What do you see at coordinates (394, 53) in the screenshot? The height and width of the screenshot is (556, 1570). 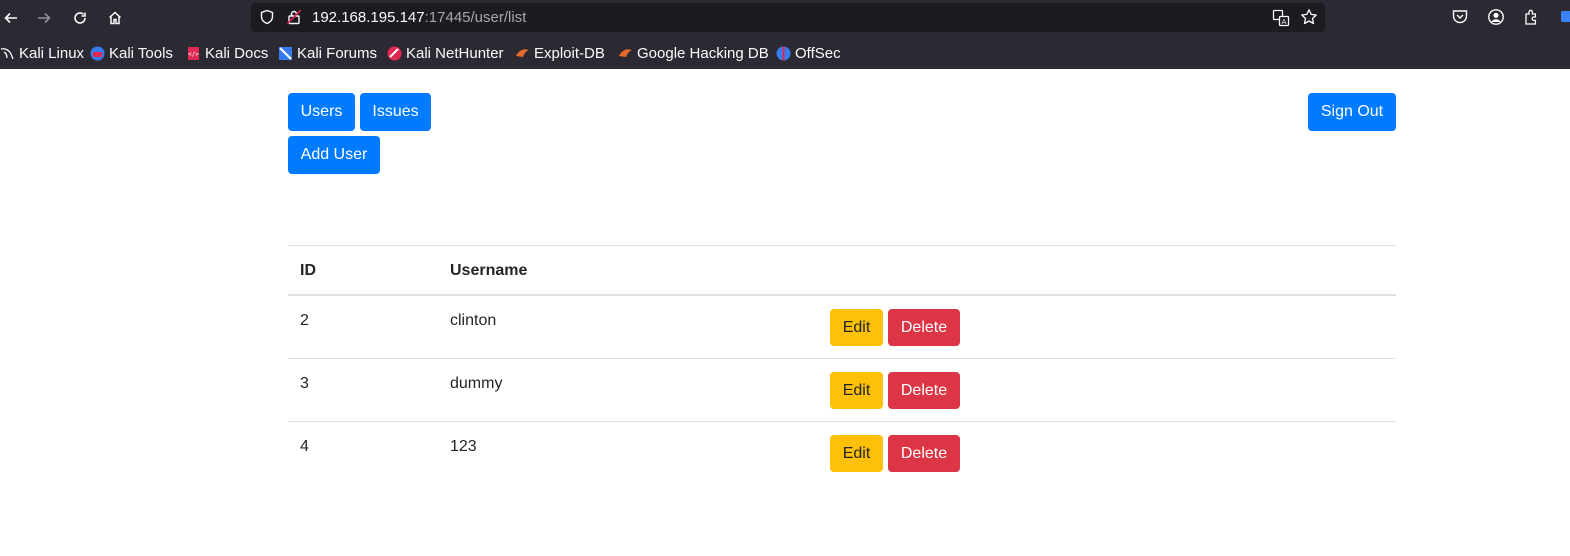 I see `kali-nethunter-icon` at bounding box center [394, 53].